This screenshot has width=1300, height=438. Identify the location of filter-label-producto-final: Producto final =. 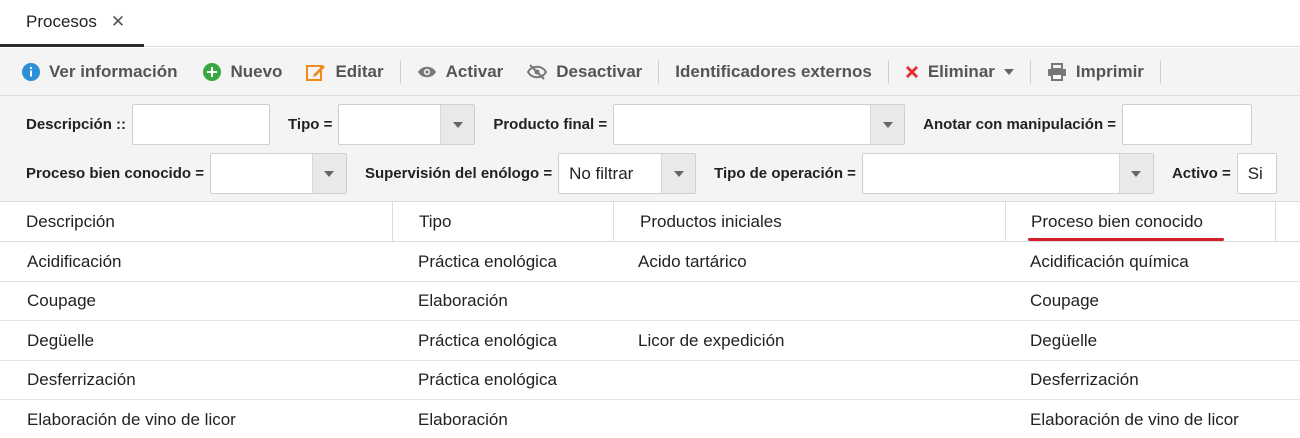
(550, 124).